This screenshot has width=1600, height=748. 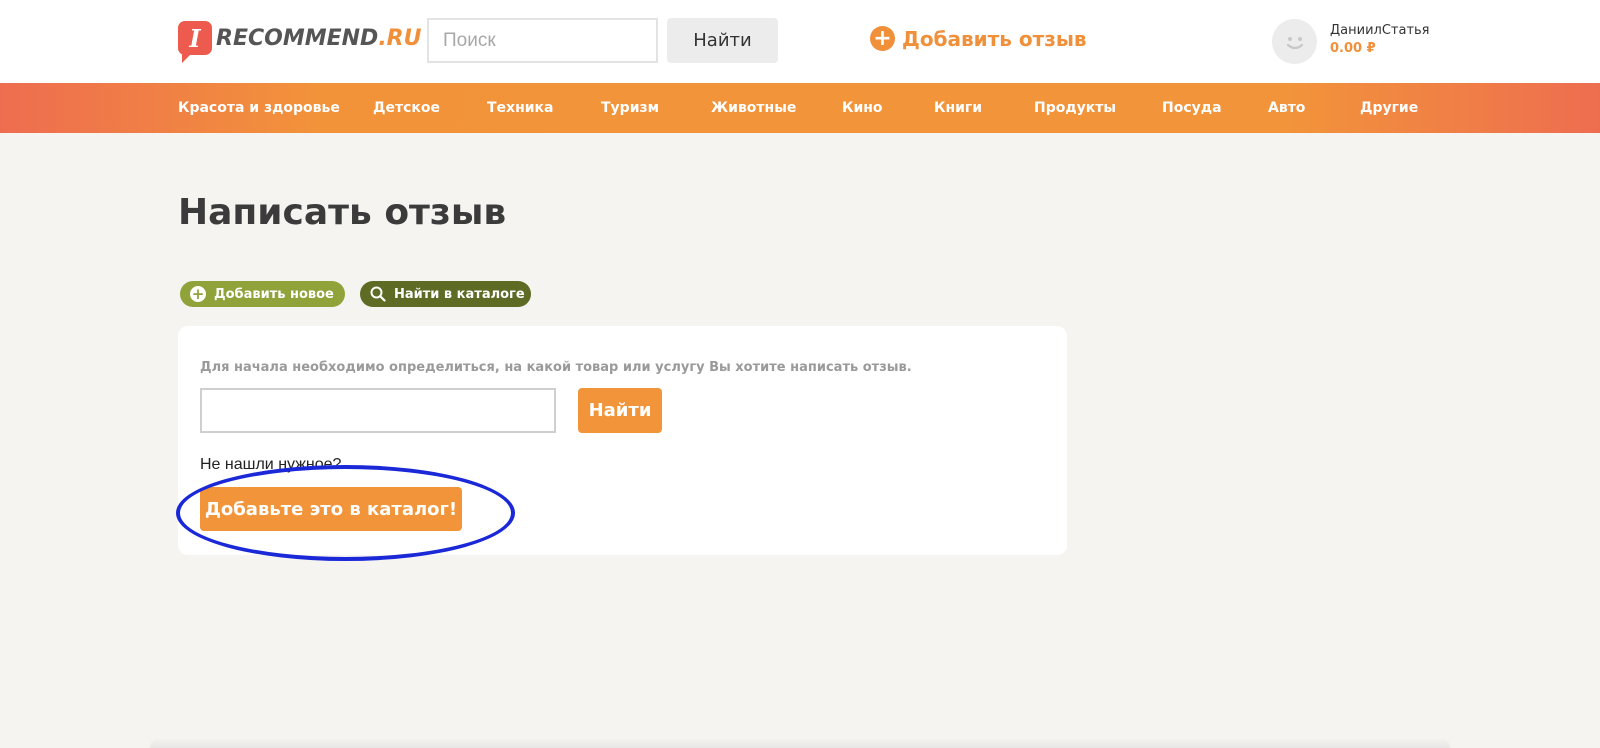 What do you see at coordinates (406, 108) in the screenshot?
I see `nav-item-kids: Детское` at bounding box center [406, 108].